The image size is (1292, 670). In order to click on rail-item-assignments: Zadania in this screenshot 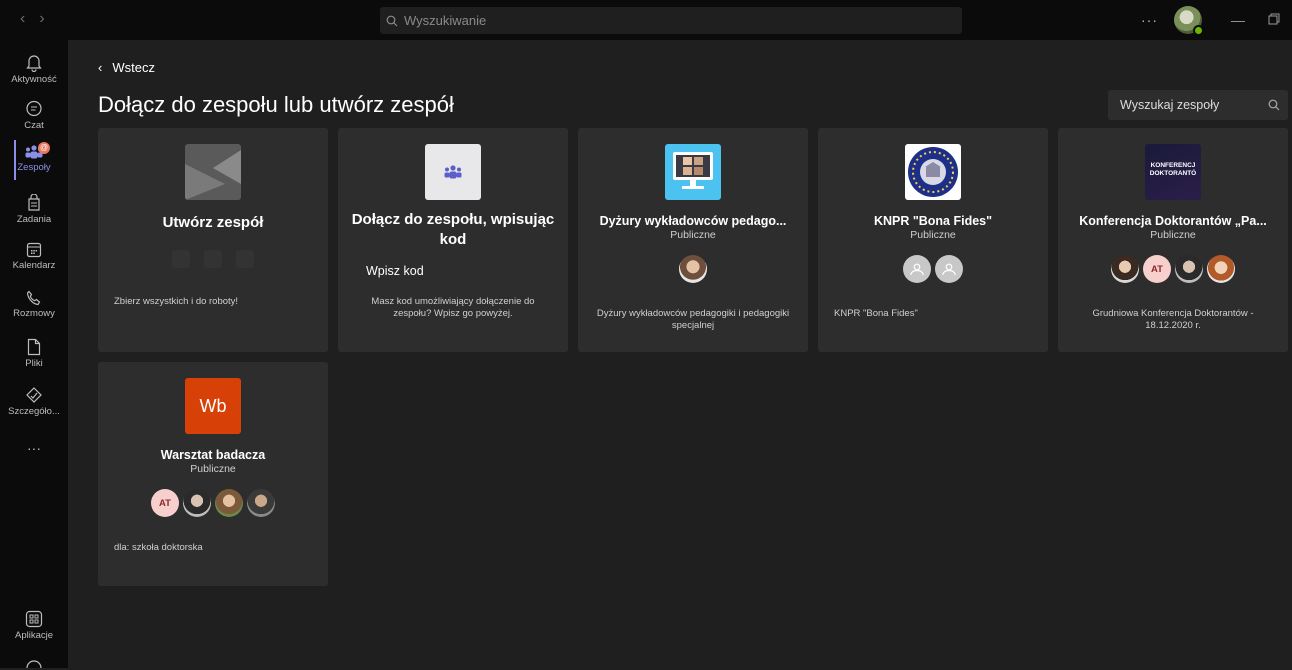, I will do `click(34, 209)`.